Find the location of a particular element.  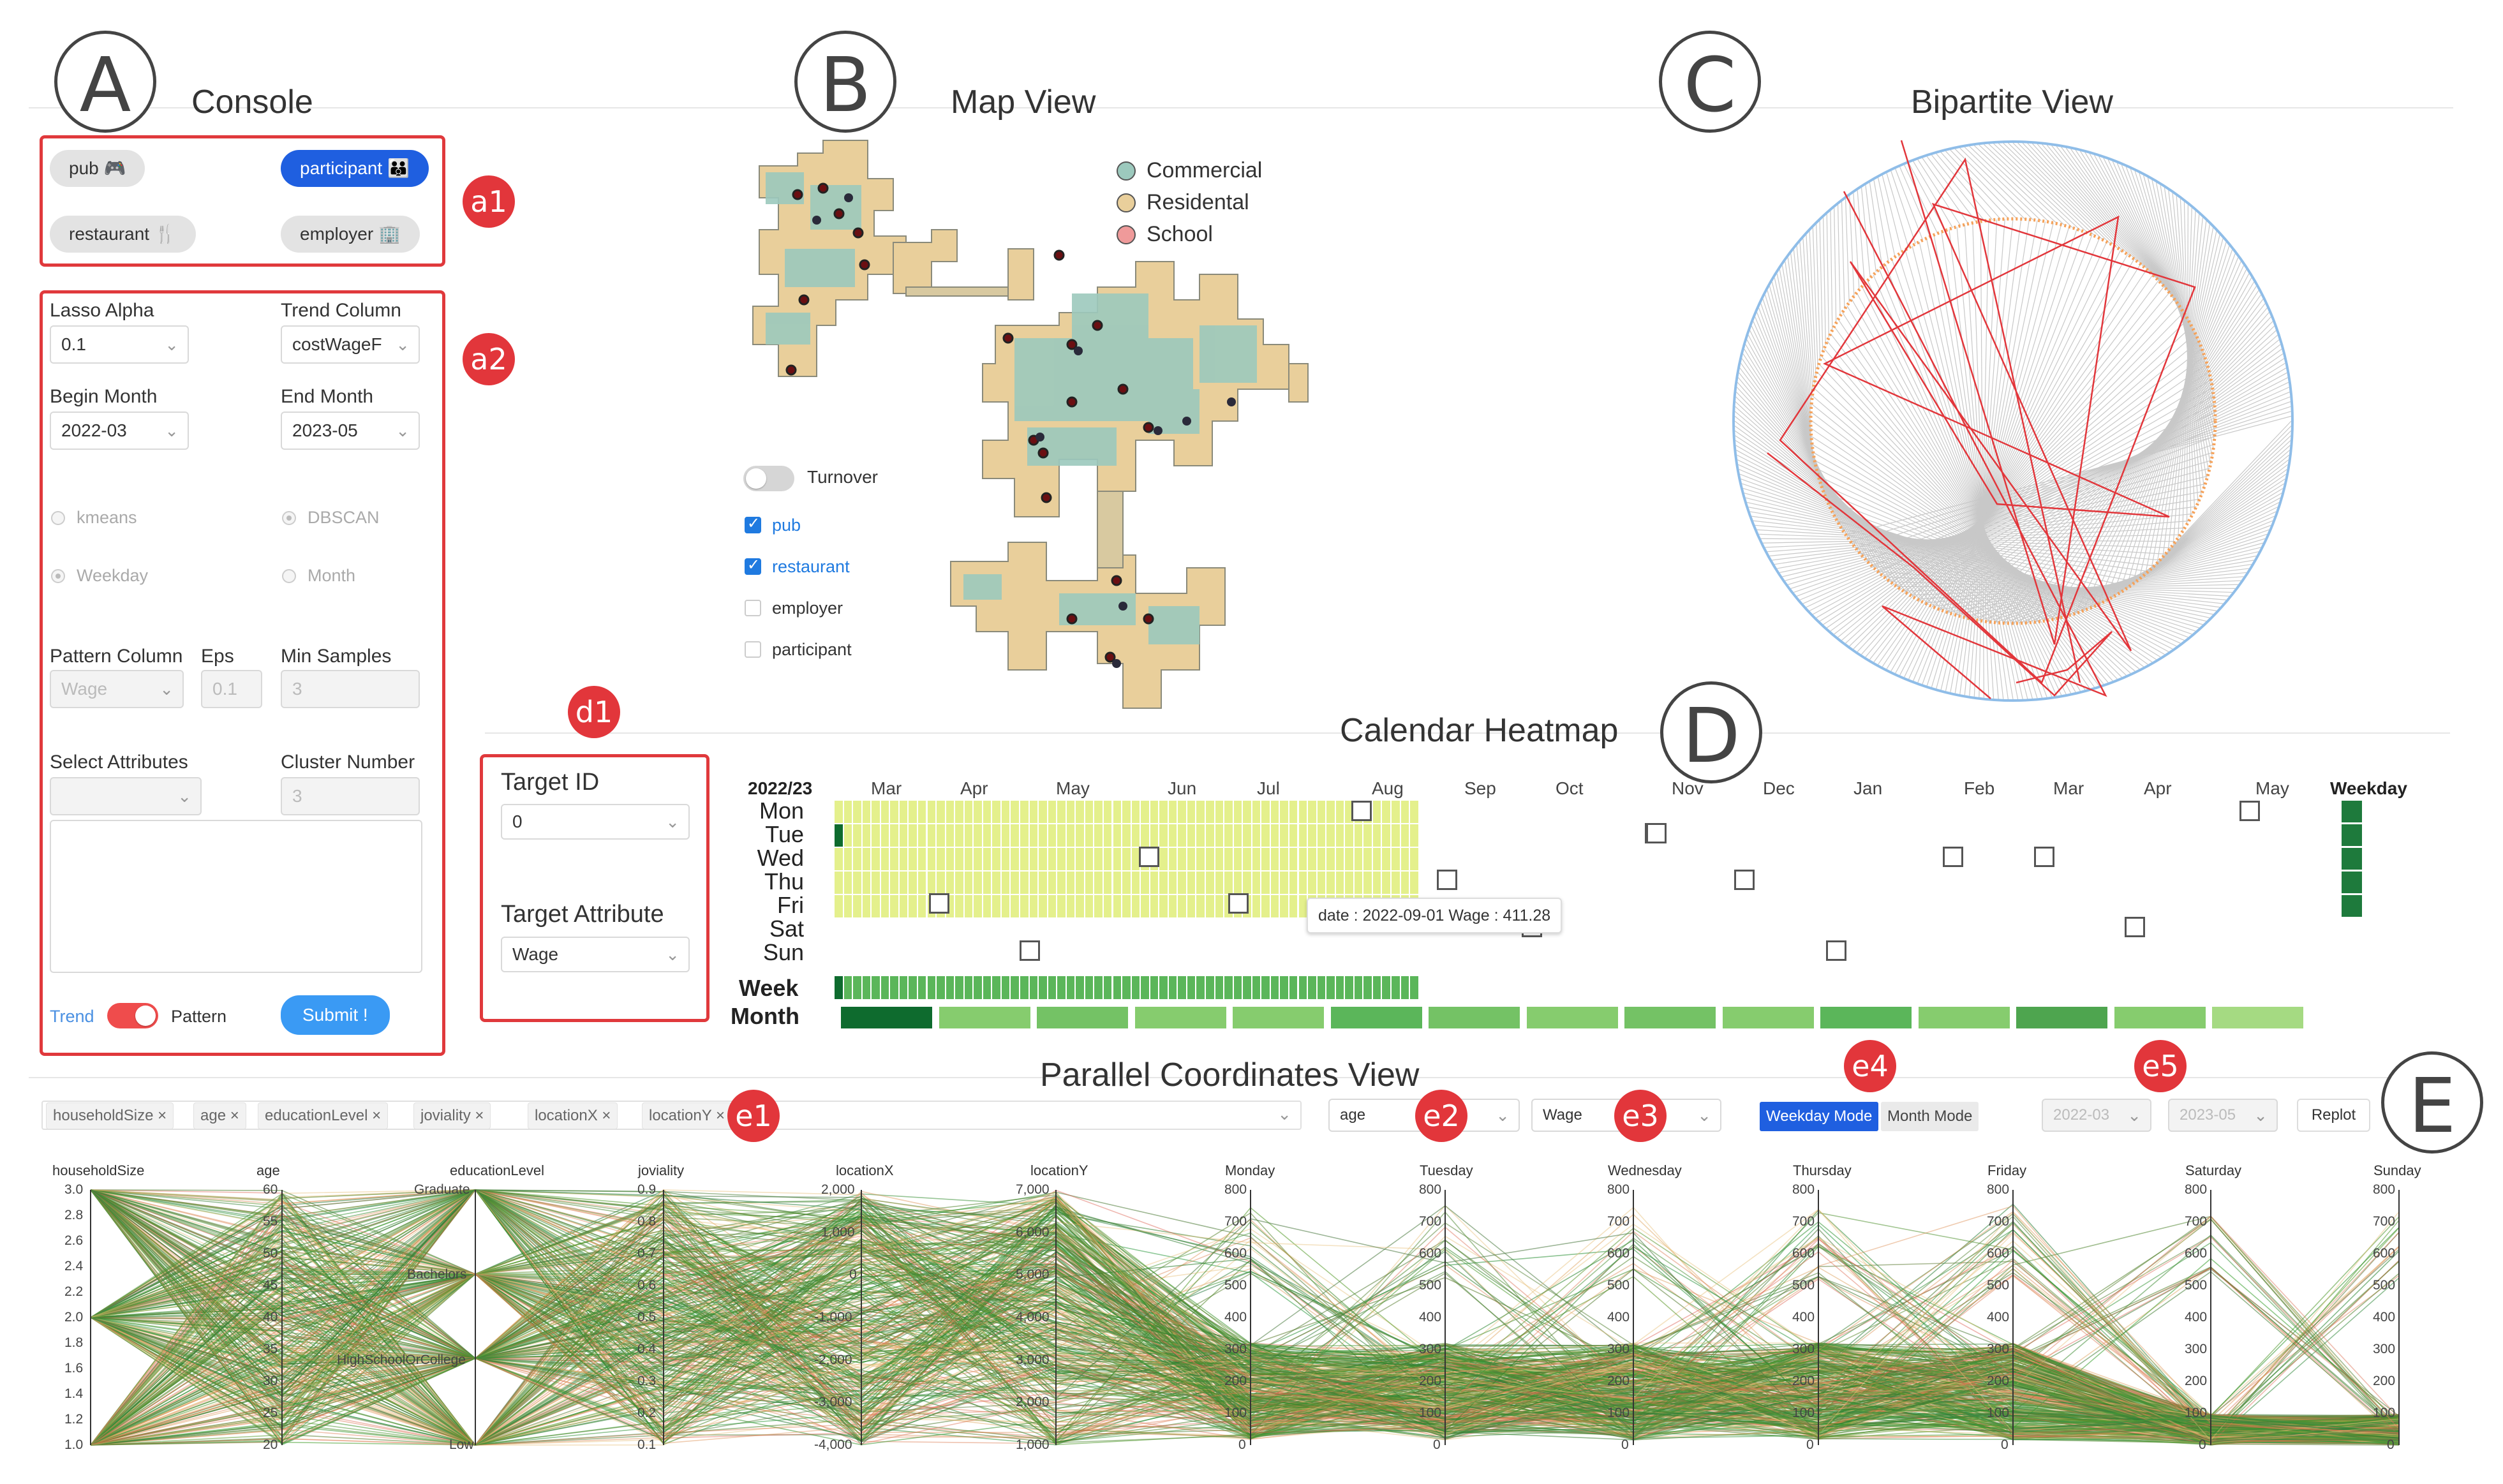

pub-button: pub 🎮 is located at coordinates (97, 168).